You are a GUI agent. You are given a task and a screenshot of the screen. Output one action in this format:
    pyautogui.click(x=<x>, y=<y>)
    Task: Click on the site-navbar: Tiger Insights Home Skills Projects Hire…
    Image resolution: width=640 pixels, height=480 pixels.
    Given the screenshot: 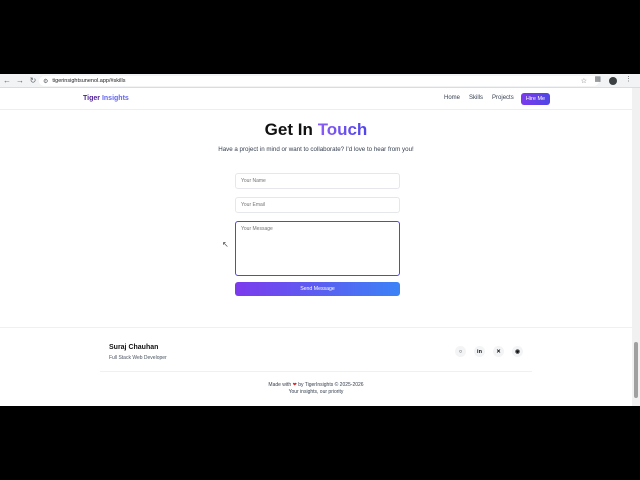 What is the action you would take?
    pyautogui.click(x=316, y=99)
    